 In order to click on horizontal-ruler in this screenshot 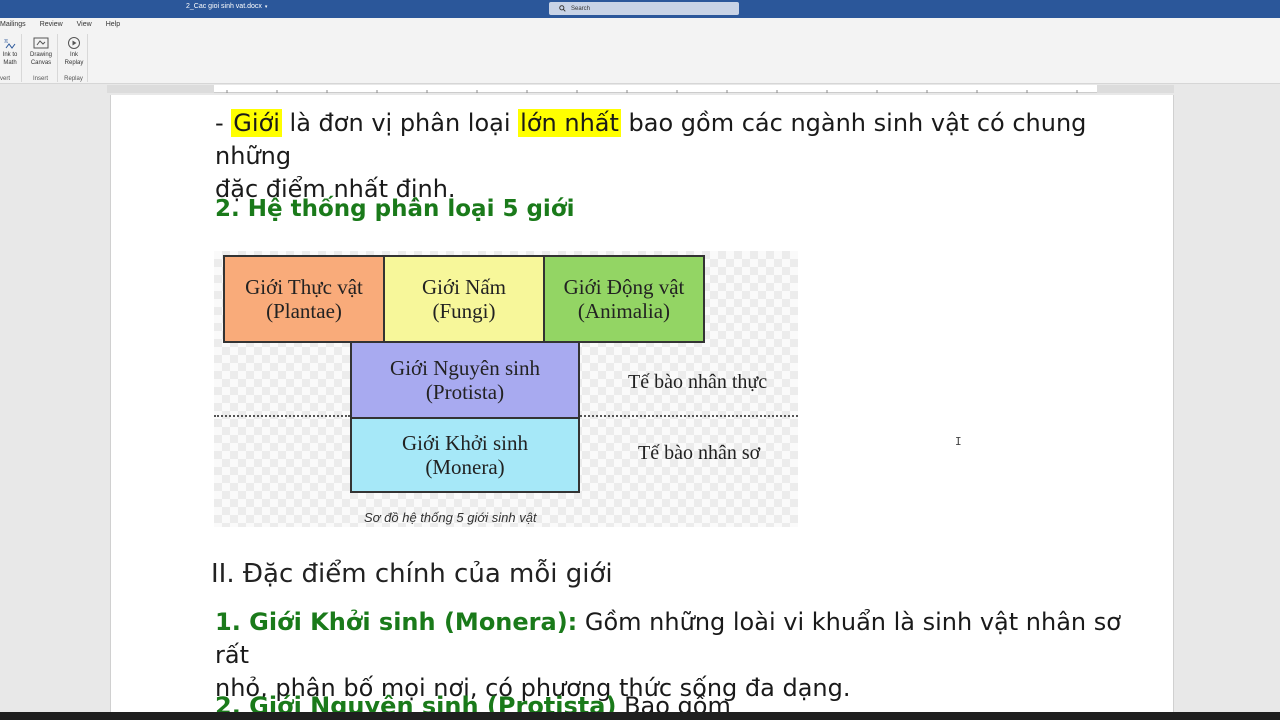, I will do `click(640, 89)`.